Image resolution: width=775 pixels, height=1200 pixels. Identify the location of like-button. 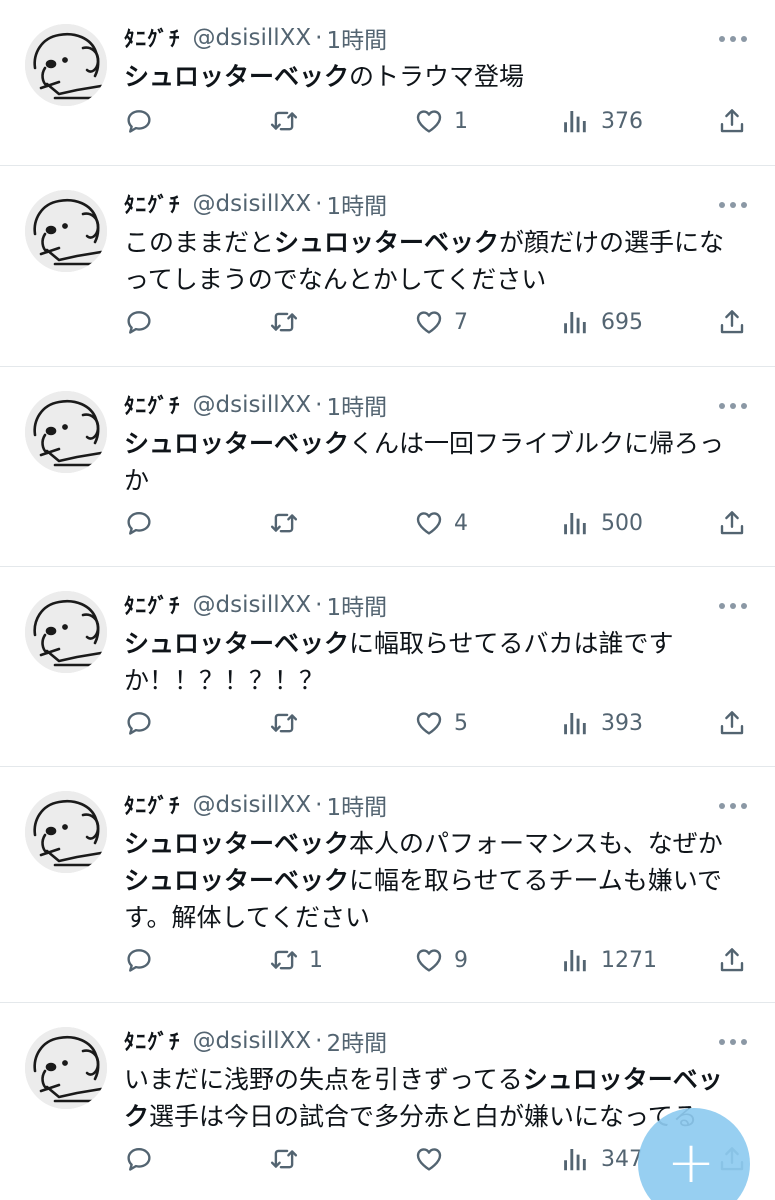
(434, 1159).